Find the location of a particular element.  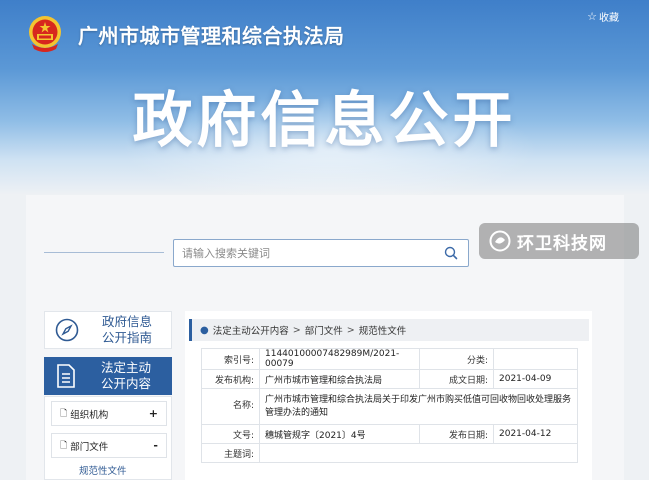

page-title: 政府信息公开 is located at coordinates (324, 121).